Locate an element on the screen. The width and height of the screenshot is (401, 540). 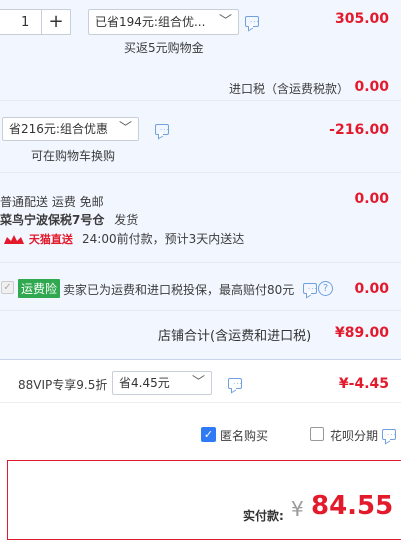
shipping-value: 0.00 is located at coordinates (371, 199).